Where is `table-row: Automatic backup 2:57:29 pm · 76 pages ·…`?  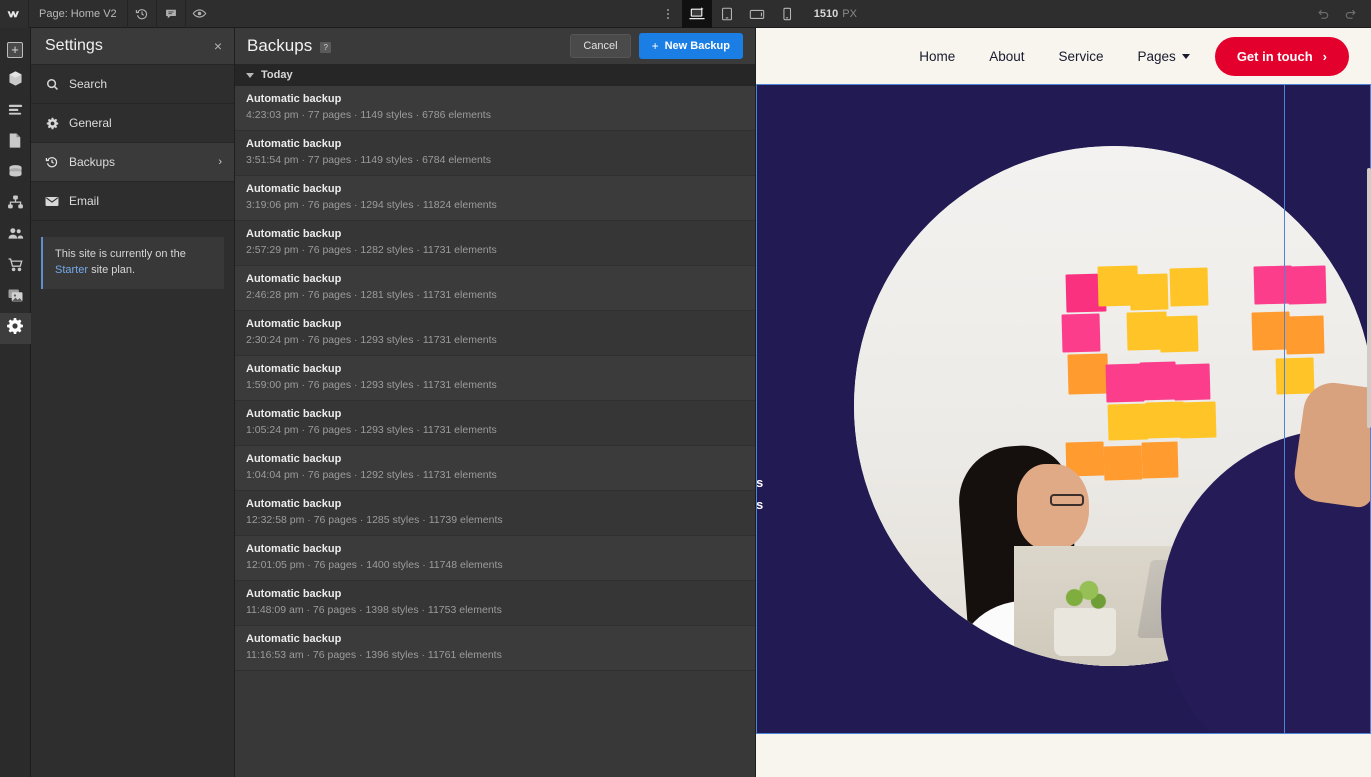 table-row: Automatic backup 2:57:29 pm · 76 pages ·… is located at coordinates (495, 243).